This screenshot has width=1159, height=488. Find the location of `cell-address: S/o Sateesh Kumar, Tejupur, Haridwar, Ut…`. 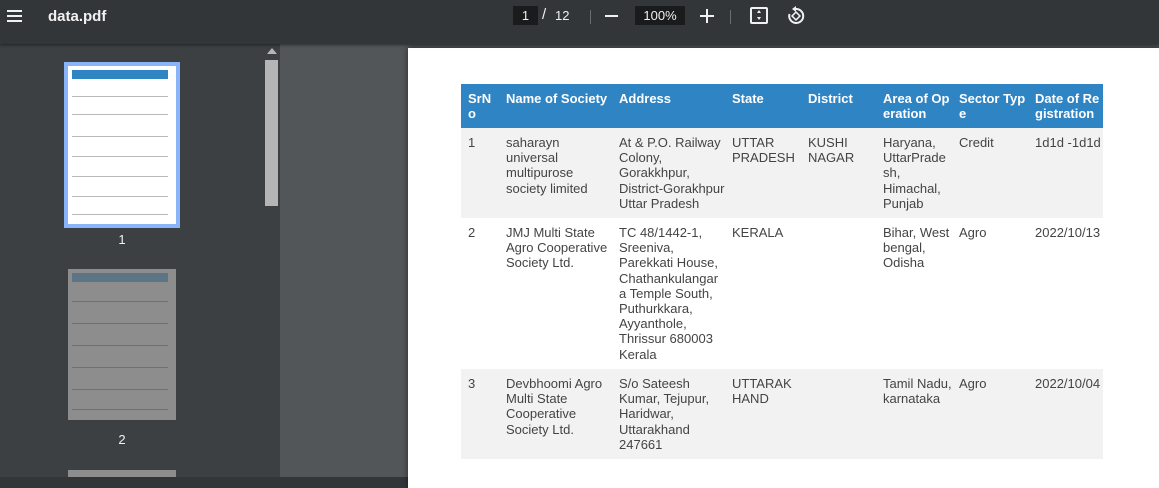

cell-address: S/o Sateesh Kumar, Tejupur, Haridwar, Ut… is located at coordinates (668, 414).